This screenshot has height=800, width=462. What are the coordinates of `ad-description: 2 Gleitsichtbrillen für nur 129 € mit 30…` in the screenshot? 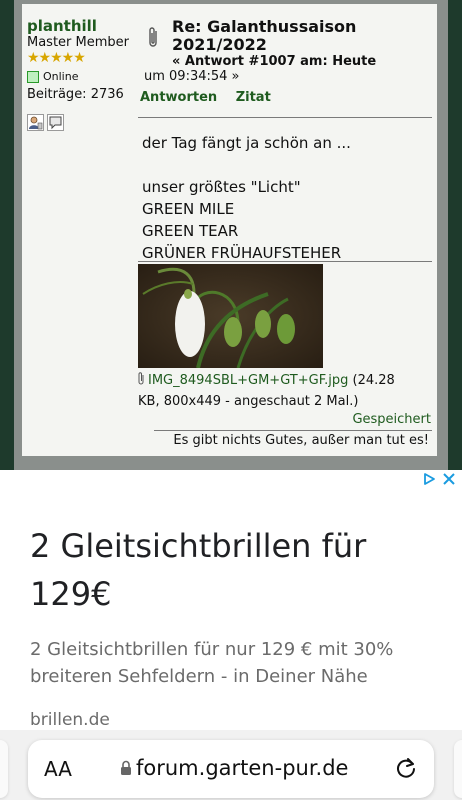 It's located at (235, 663).